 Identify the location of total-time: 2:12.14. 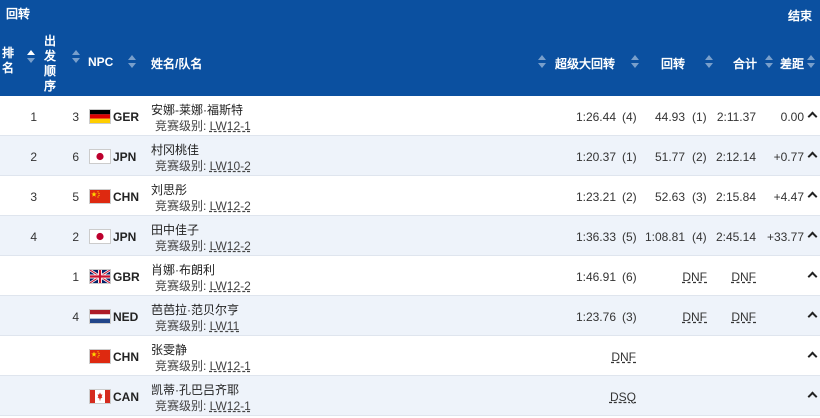
(735, 157).